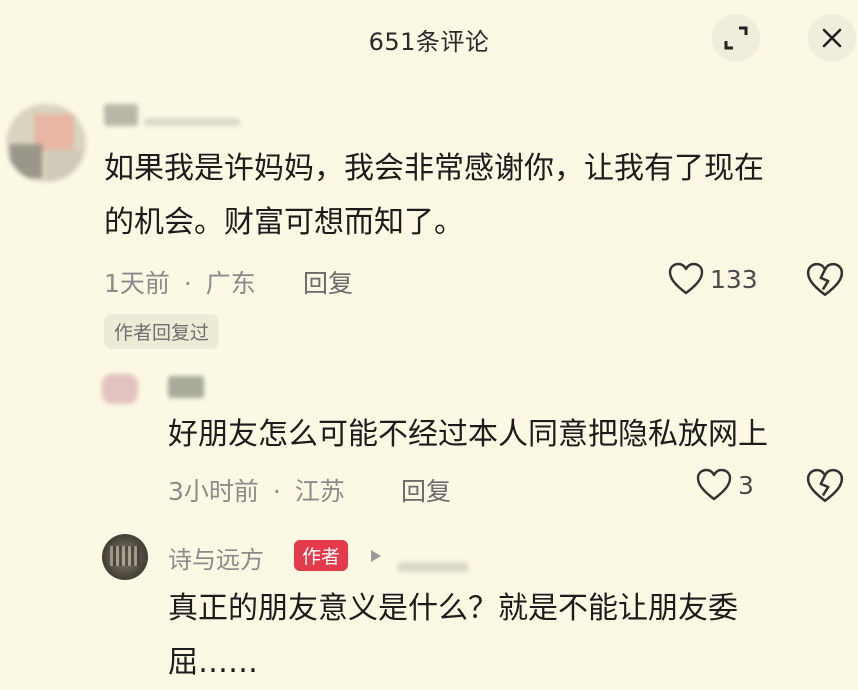 The width and height of the screenshot is (858, 690). I want to click on like-button: 3, so click(725, 485).